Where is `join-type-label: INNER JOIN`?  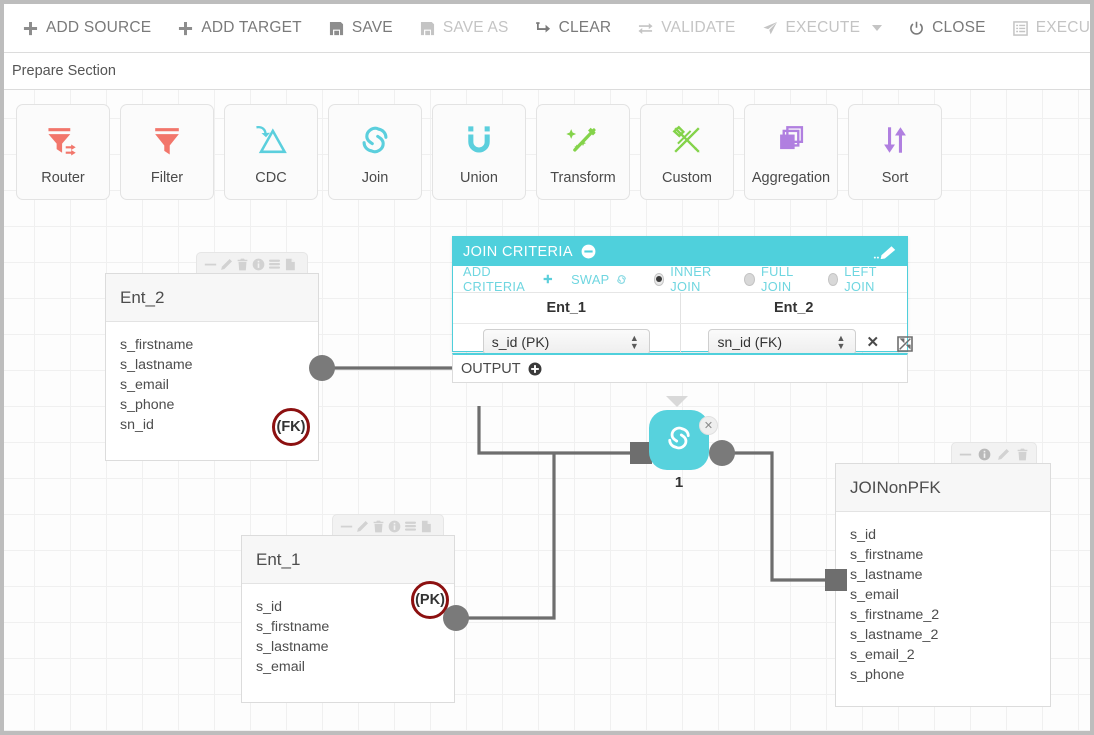 join-type-label: INNER JOIN is located at coordinates (691, 279).